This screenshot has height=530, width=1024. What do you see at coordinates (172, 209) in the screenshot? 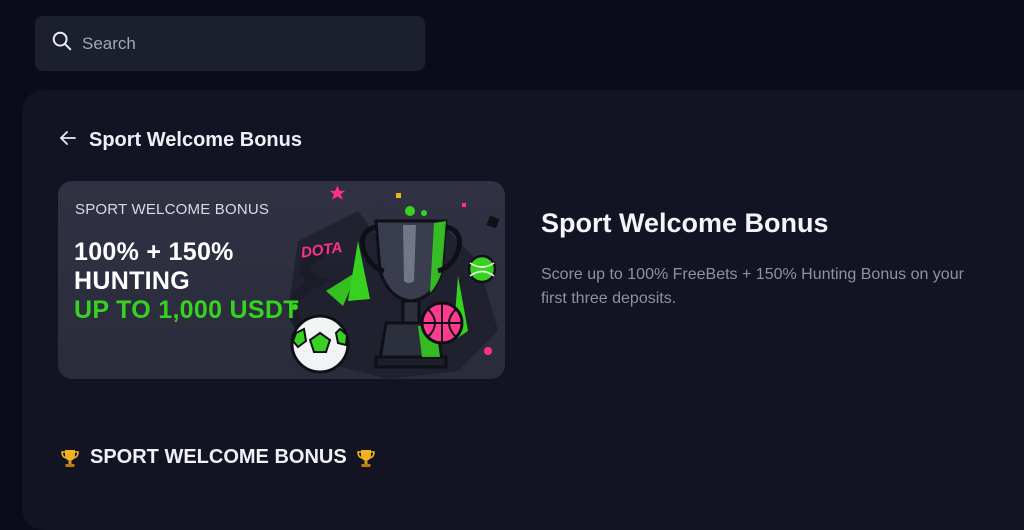
I see `banner-eyebrow: SPORT WELCOME BONUS` at bounding box center [172, 209].